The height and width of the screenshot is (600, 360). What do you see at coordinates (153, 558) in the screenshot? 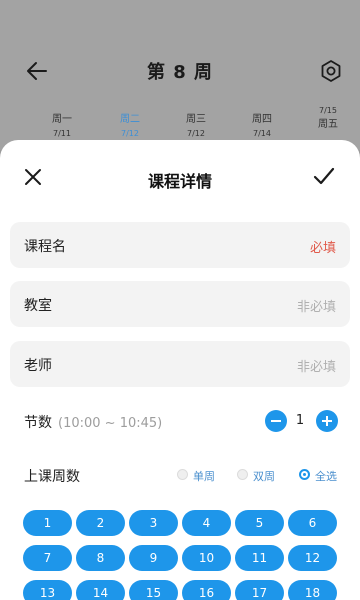
I see `week-button: 9` at bounding box center [153, 558].